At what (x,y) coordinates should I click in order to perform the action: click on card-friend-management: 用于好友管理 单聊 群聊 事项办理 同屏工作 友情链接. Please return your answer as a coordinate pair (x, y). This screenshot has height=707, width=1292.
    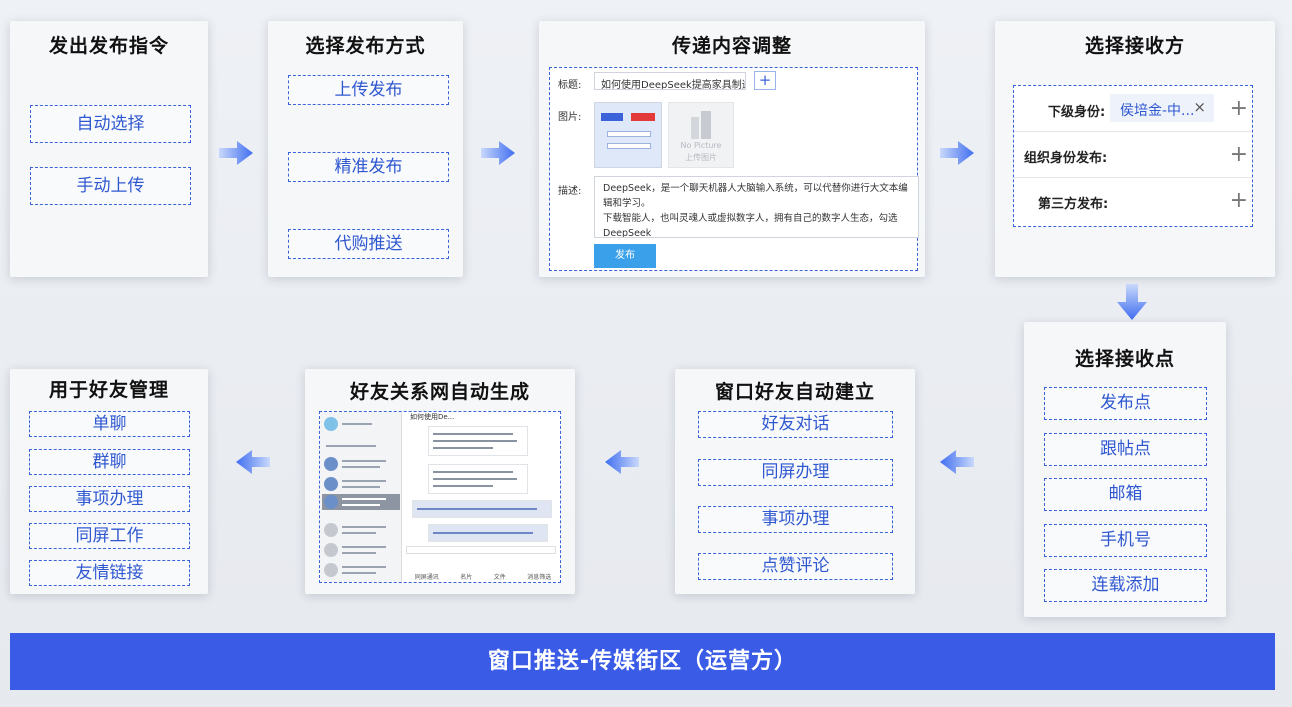
    Looking at the image, I should click on (109, 481).